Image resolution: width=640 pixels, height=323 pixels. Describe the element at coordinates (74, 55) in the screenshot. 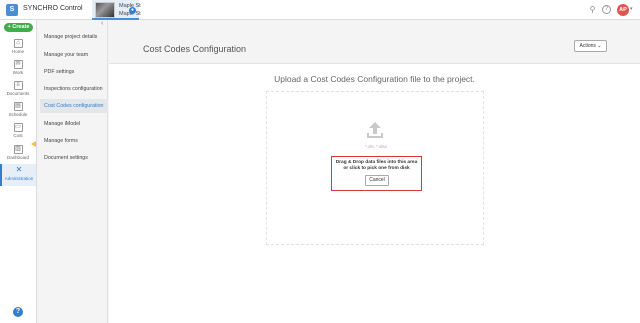

I see `menu-item-manage-your-team: Manage your team` at that location.